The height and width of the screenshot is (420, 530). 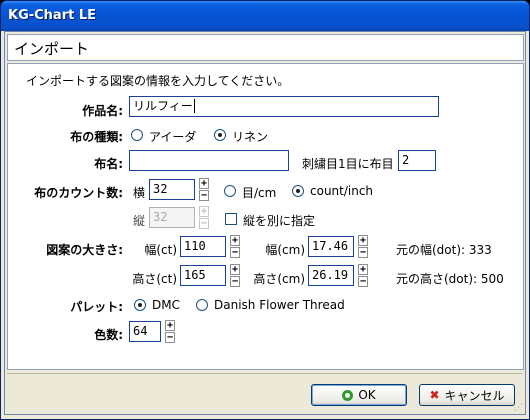 I want to click on work-name-label: 作品名:, so click(x=102, y=111).